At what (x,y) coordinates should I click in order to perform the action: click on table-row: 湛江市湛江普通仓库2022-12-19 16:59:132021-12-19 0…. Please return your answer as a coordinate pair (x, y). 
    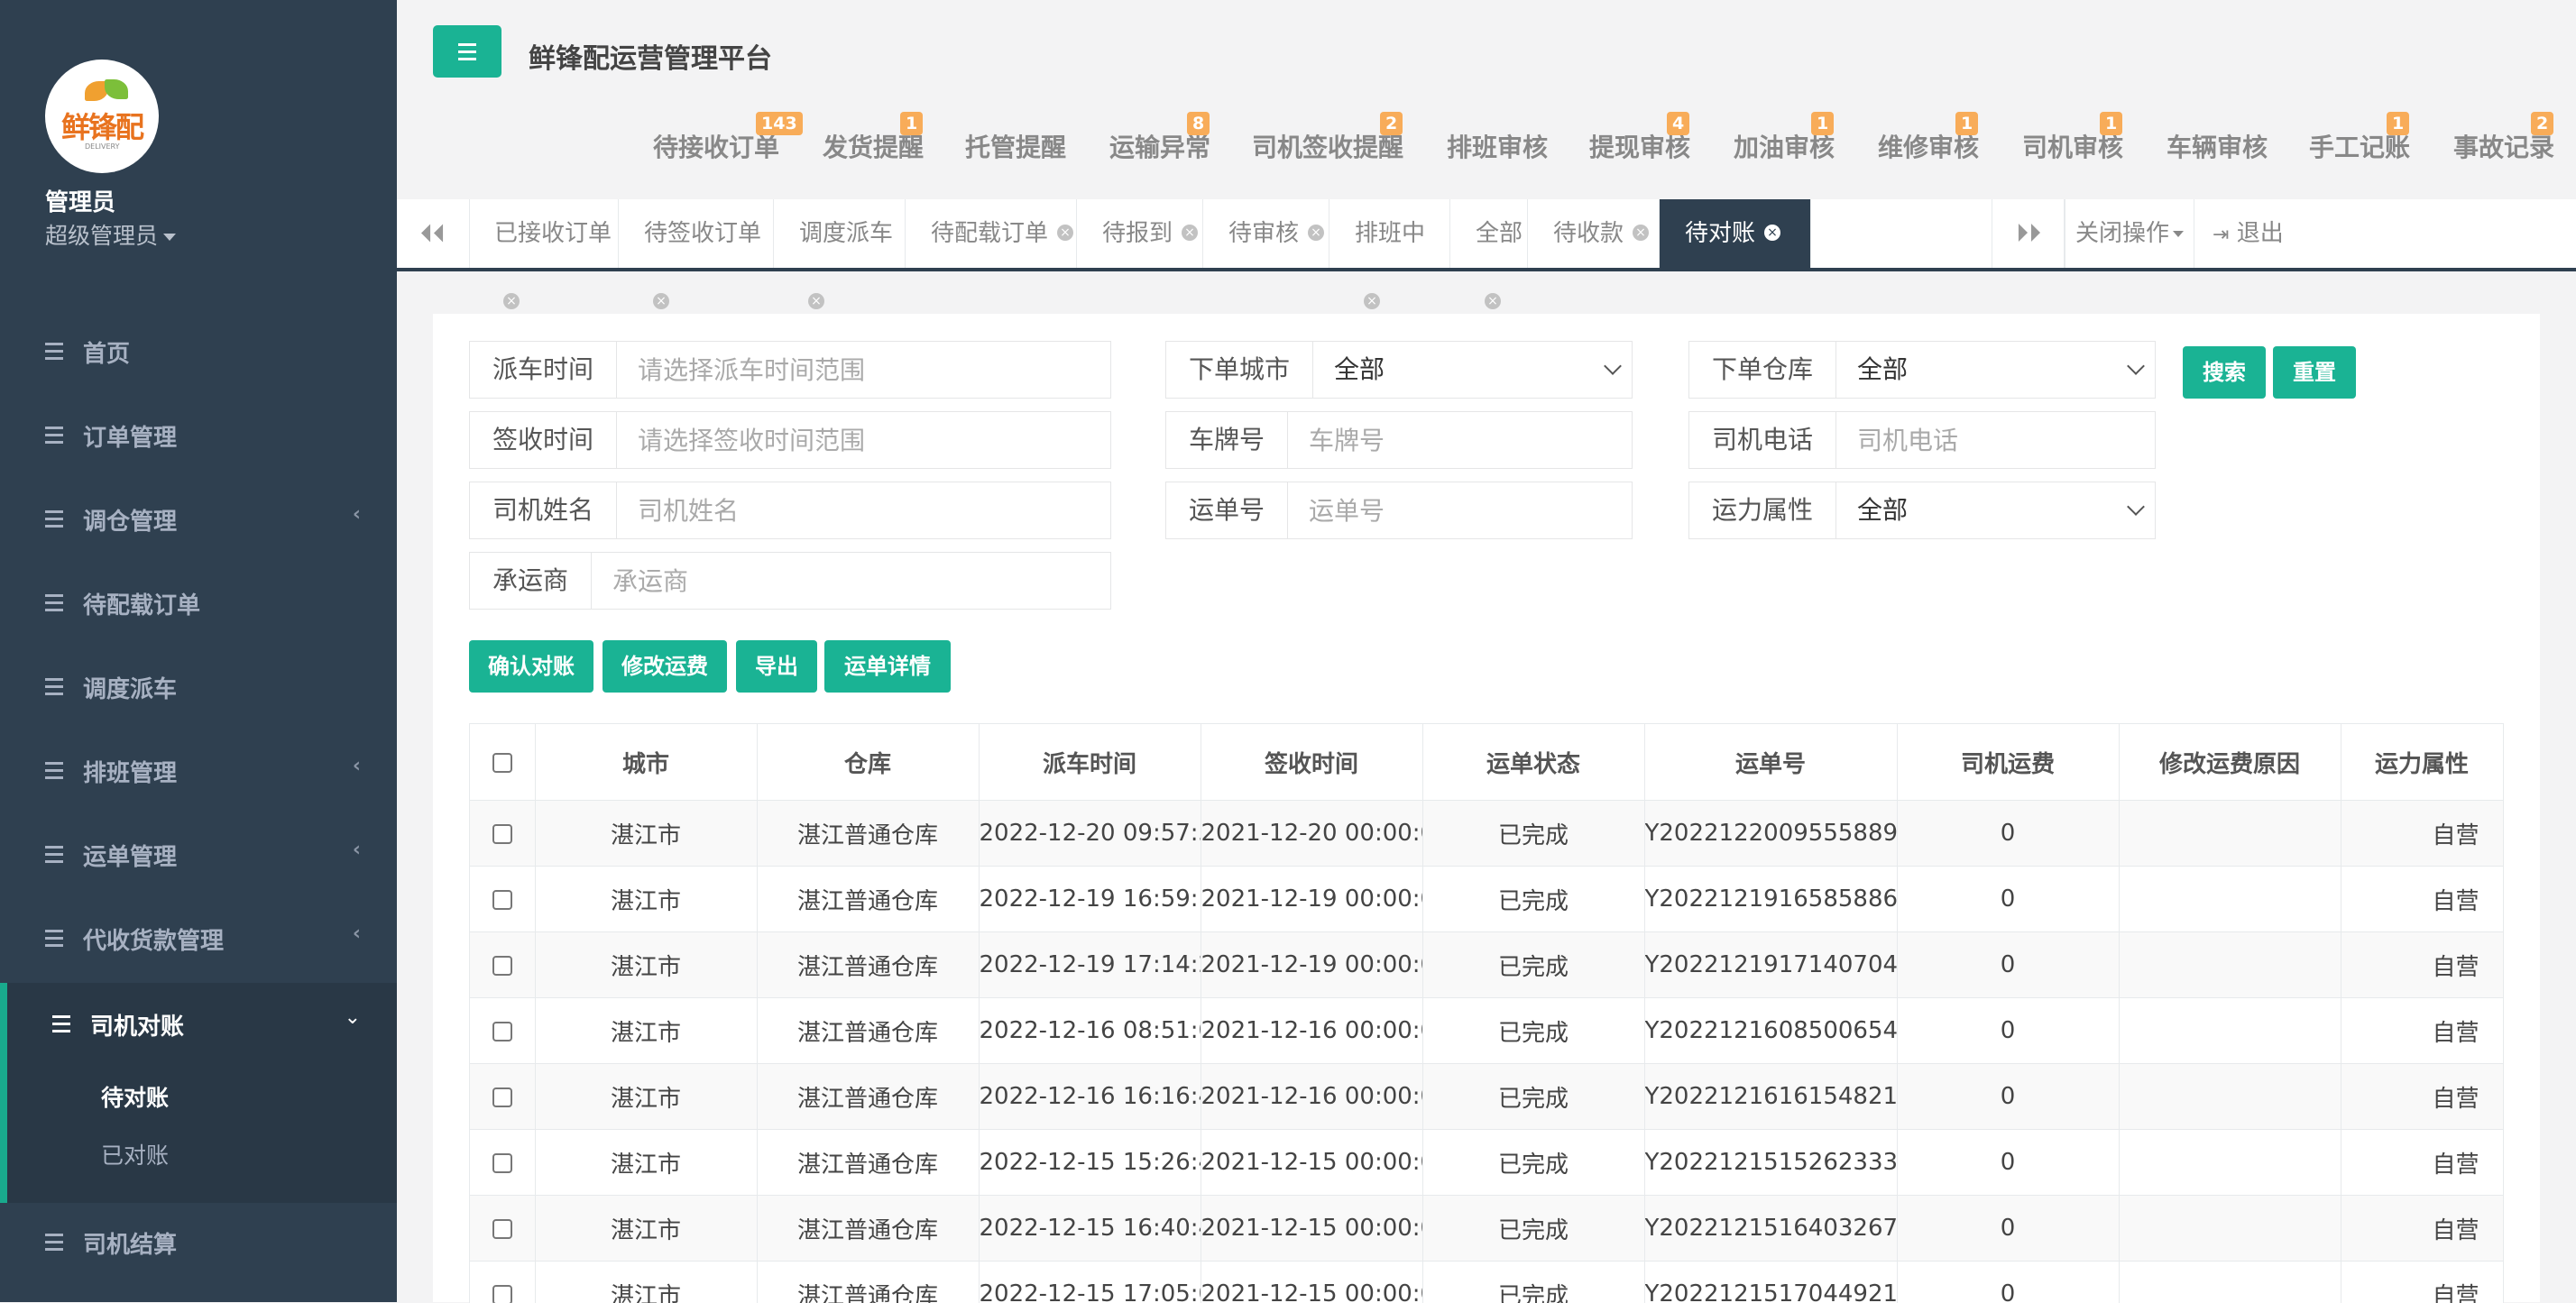
    Looking at the image, I should click on (1486, 899).